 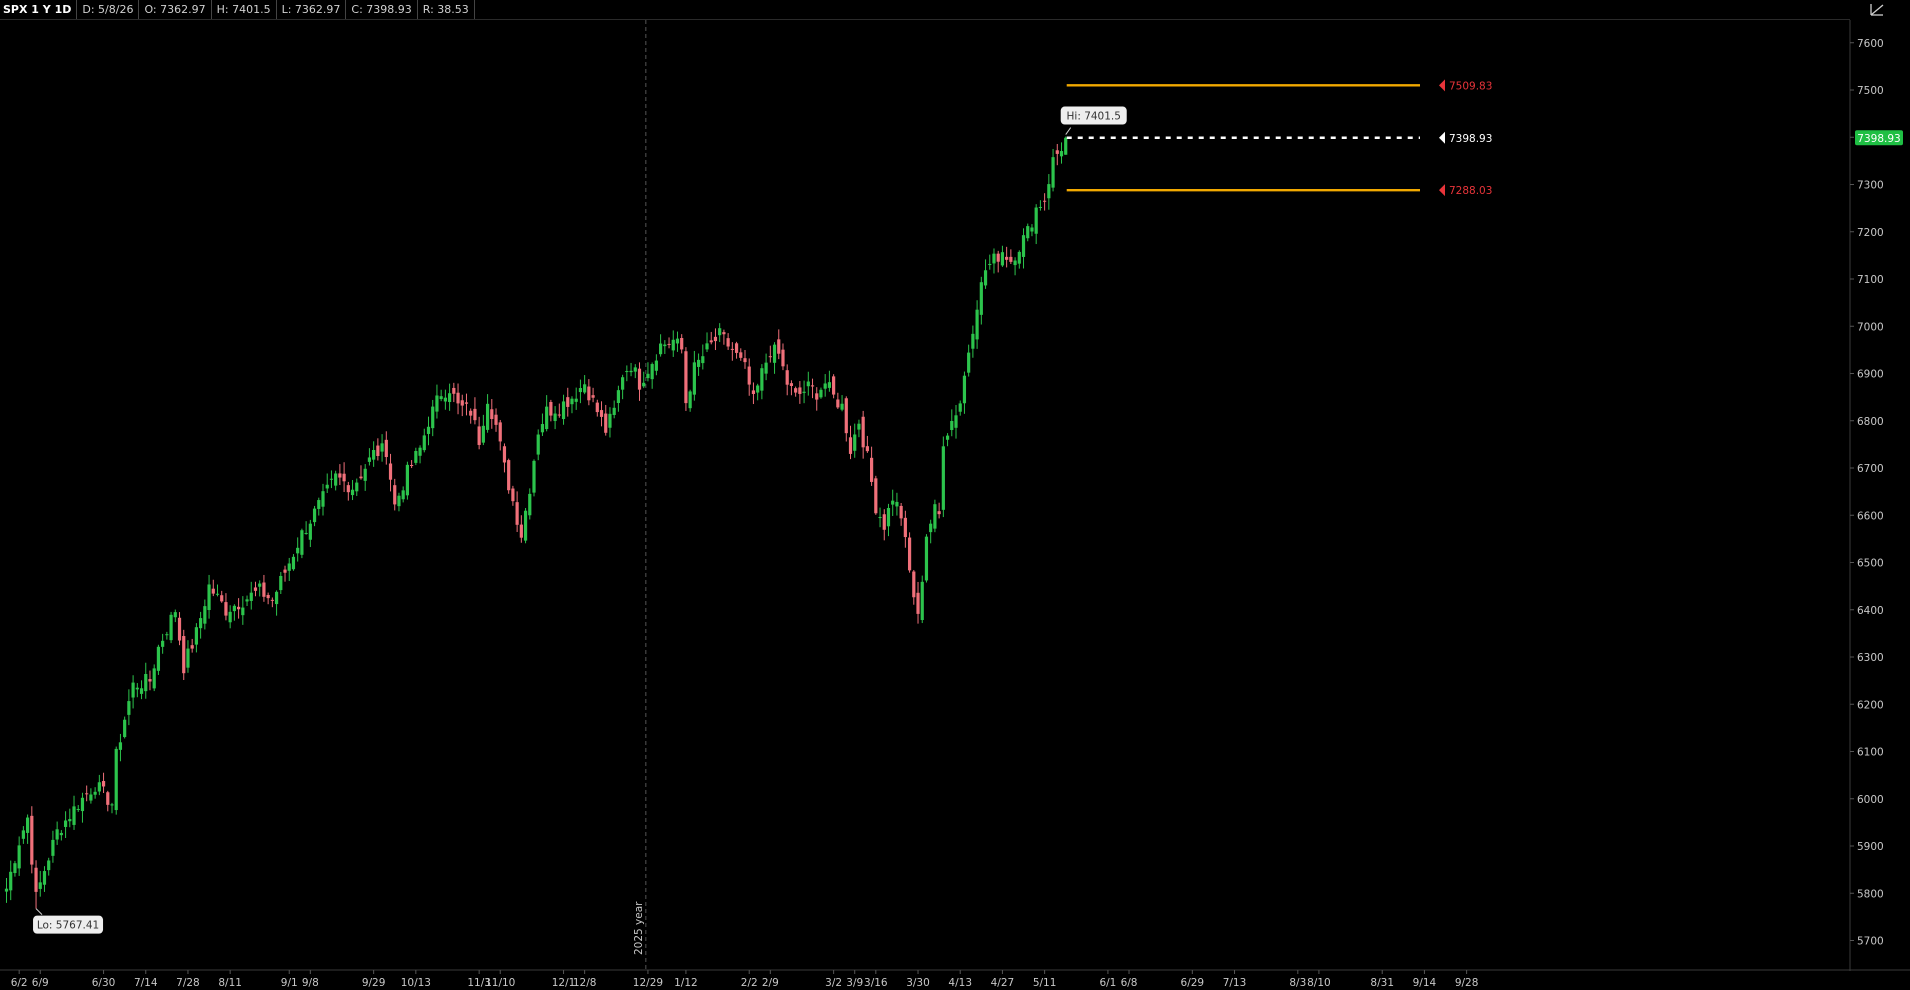 I want to click on x-tick-label: 10/13, so click(x=416, y=983).